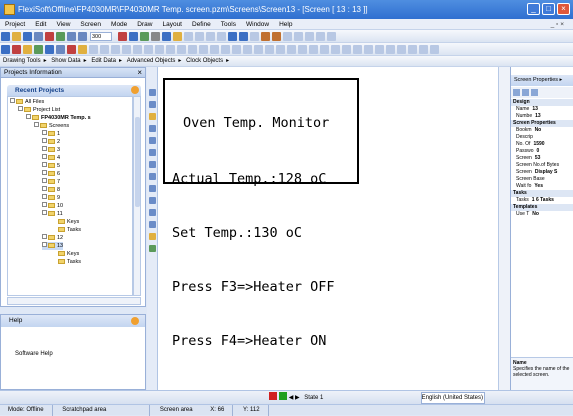 This screenshot has height=416, width=573. What do you see at coordinates (452, 398) in the screenshot?
I see `language-select: English (United States)` at bounding box center [452, 398].